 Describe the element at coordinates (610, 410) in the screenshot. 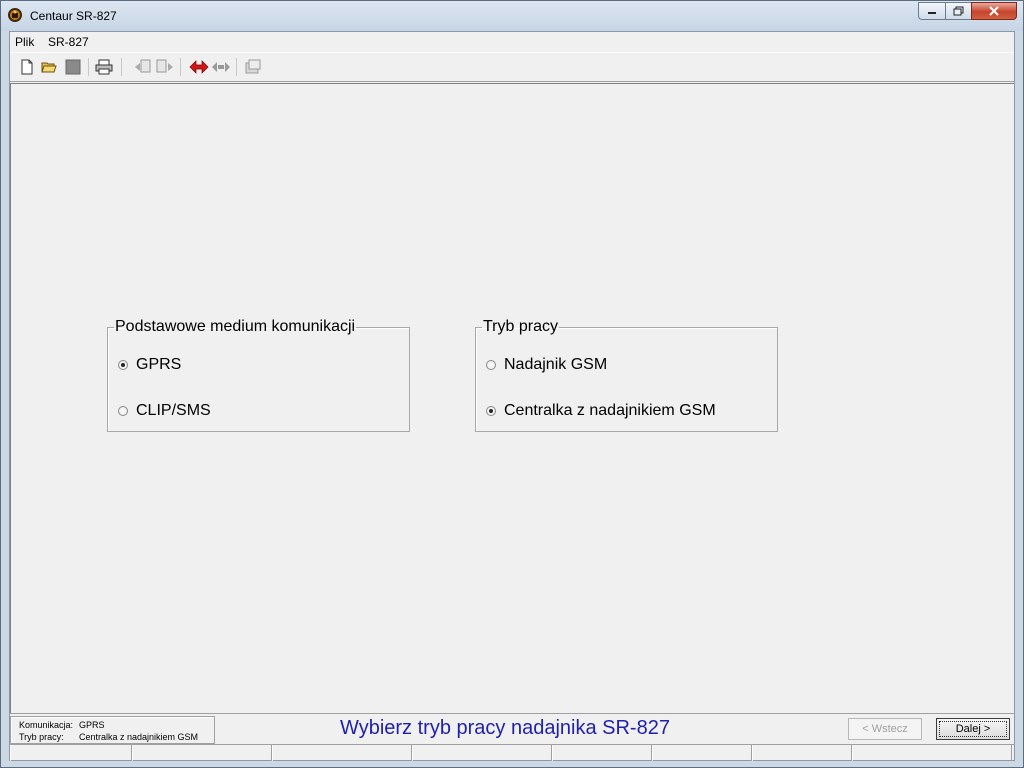

I see `radio-centralka-label: Centralka z nadajnikiem GSM` at that location.